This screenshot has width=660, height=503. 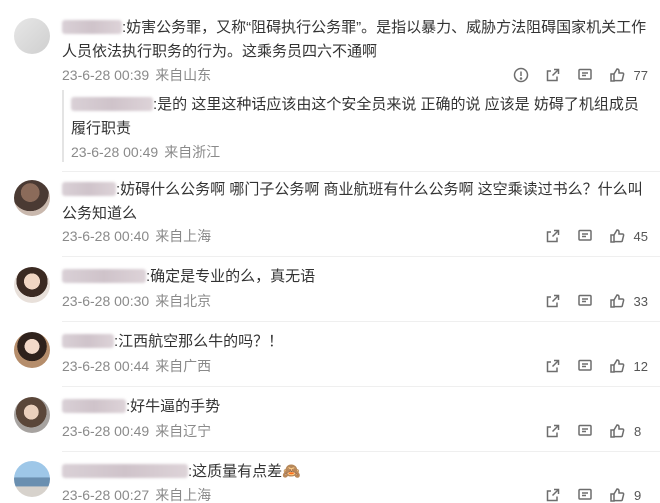 I want to click on comment-meta: 23-6-28 00:30 来自北京, so click(x=136, y=301).